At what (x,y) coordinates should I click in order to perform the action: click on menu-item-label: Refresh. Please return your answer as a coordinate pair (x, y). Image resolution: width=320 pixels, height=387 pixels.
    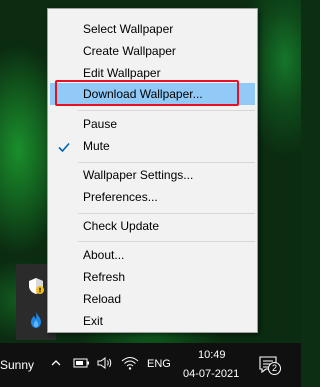
    Looking at the image, I should click on (104, 277).